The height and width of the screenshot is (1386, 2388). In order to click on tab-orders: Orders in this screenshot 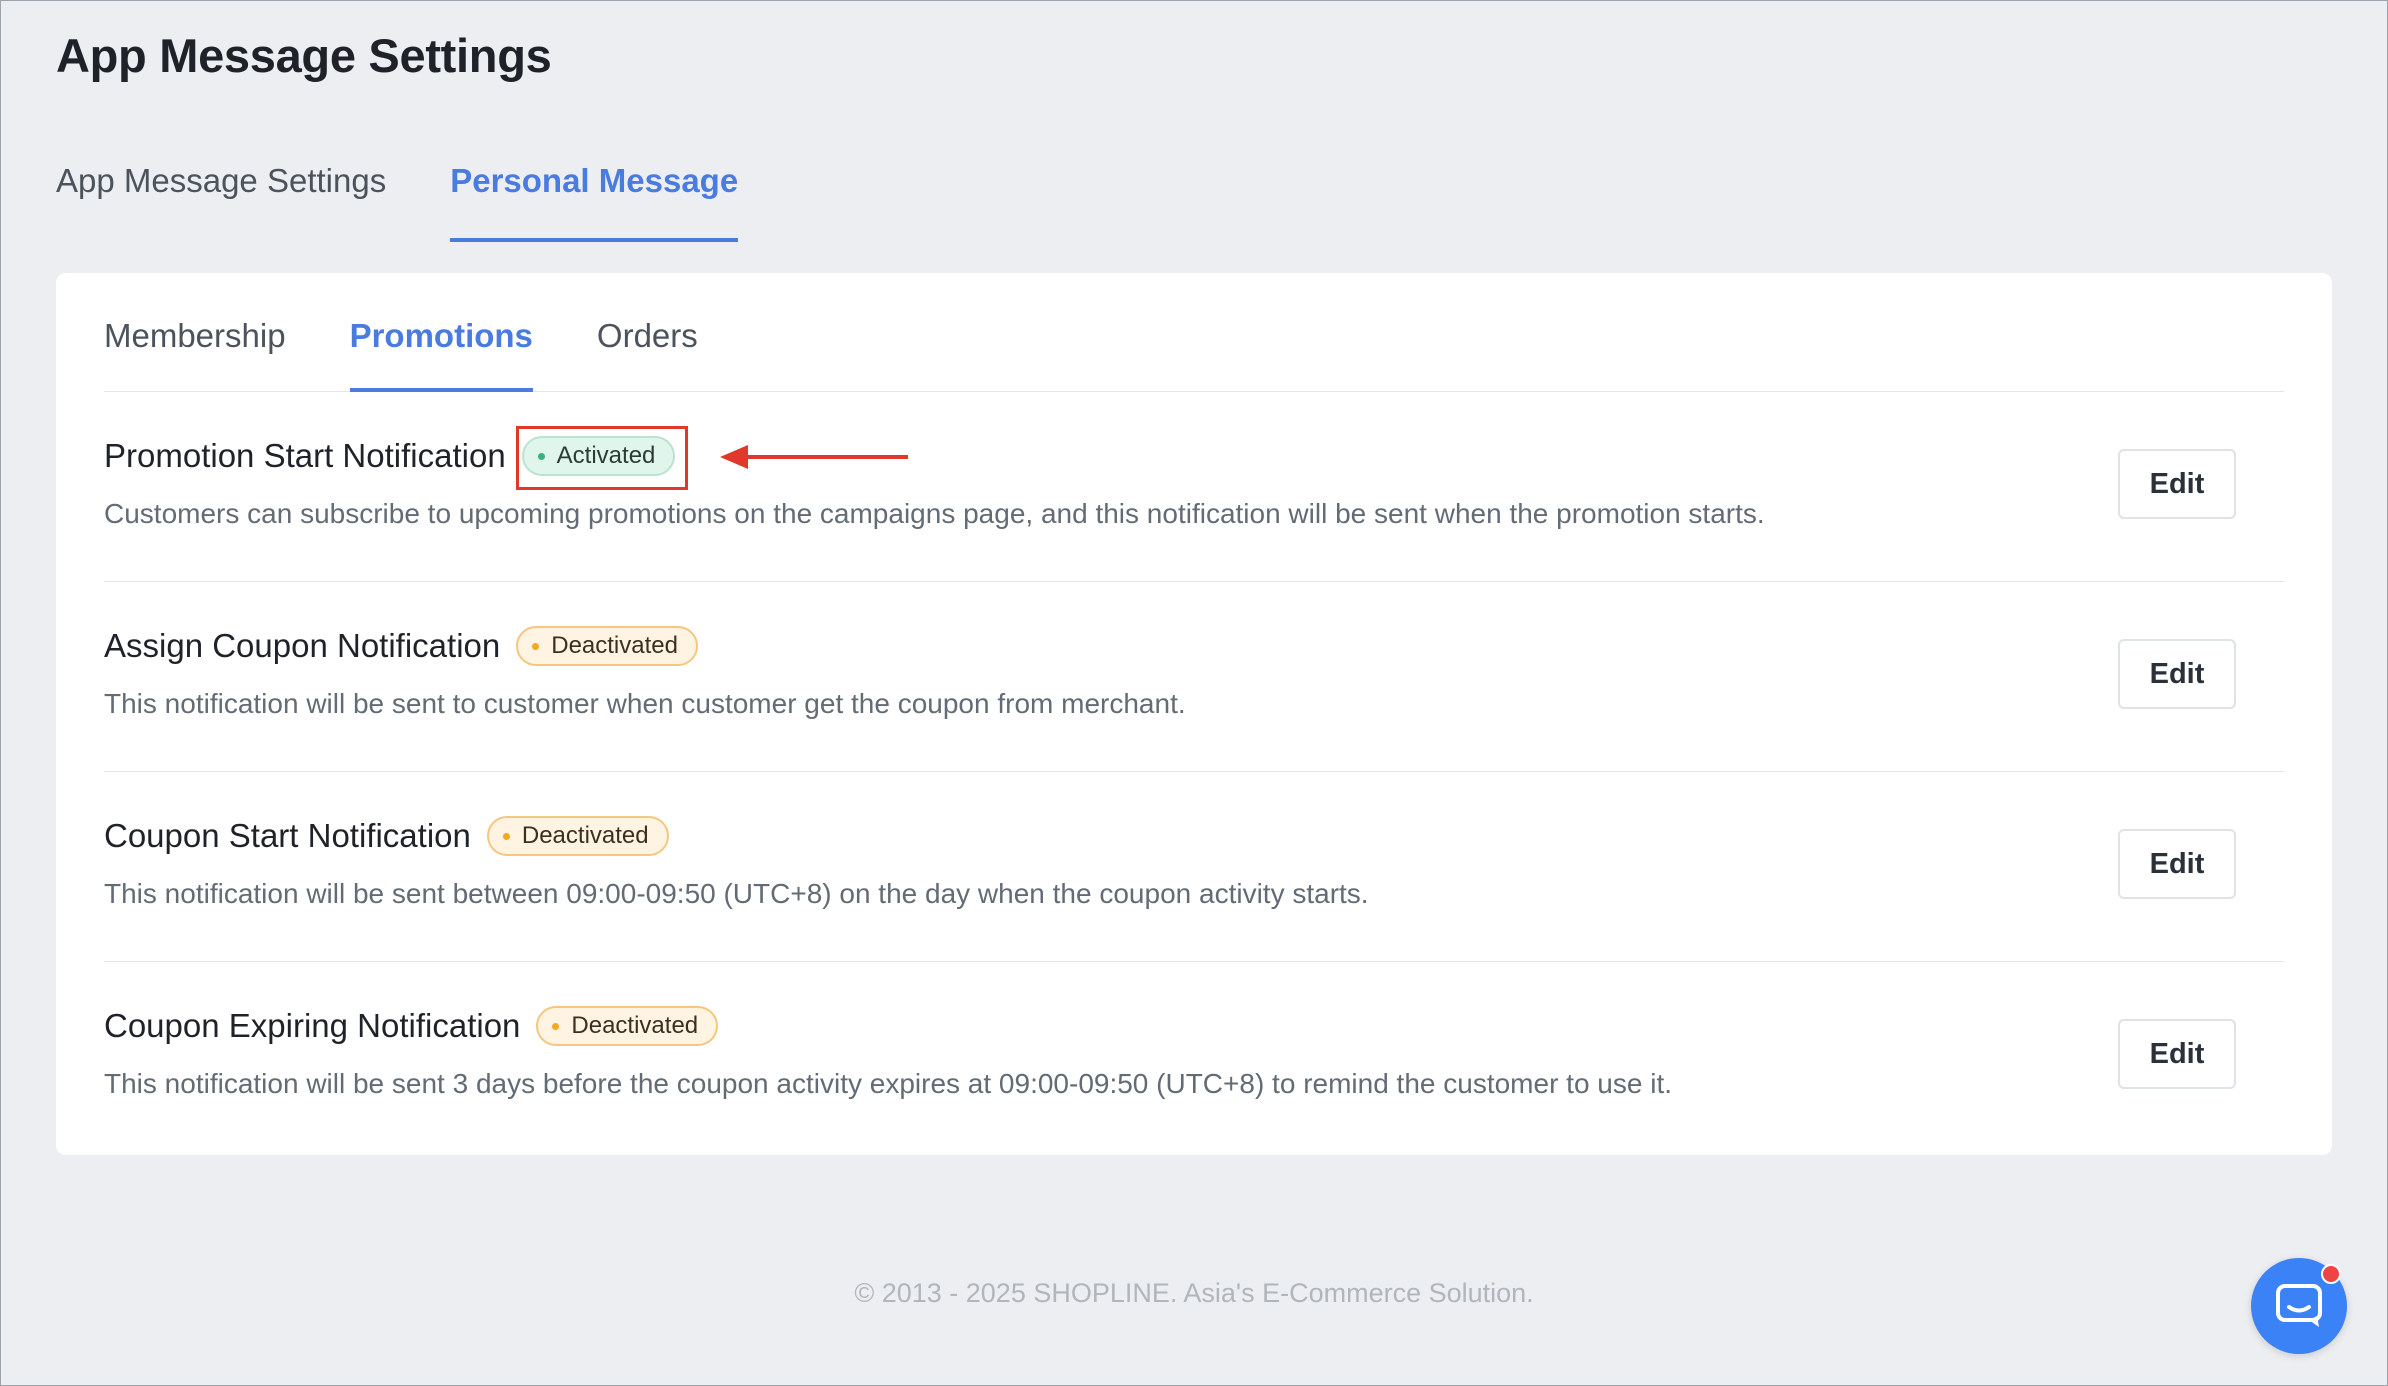, I will do `click(647, 352)`.